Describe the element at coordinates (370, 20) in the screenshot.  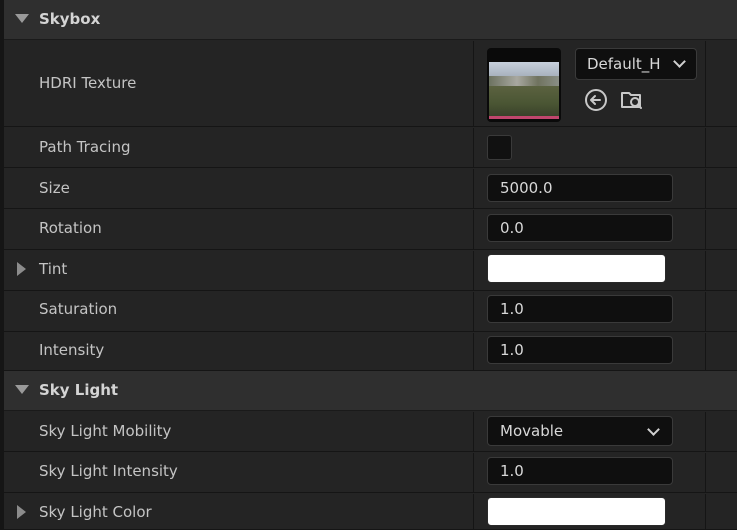
I see `section-skybox: Skybox` at that location.